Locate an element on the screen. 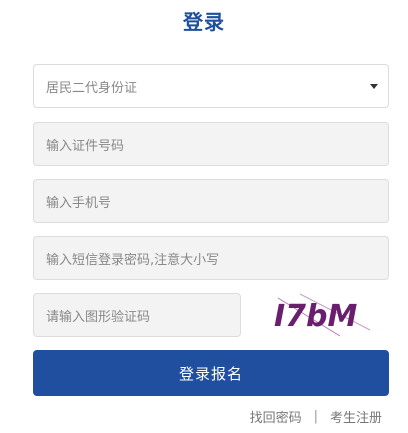  register-link: 考生注册 is located at coordinates (356, 416).